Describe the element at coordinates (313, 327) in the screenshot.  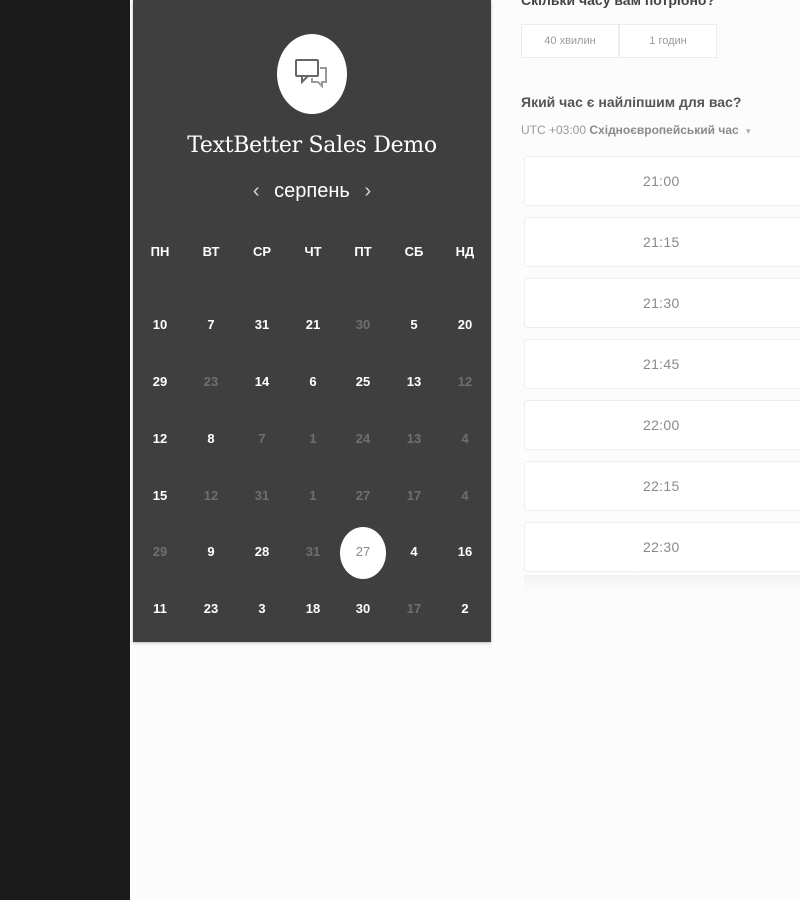
I see `calendar-day: 21` at that location.